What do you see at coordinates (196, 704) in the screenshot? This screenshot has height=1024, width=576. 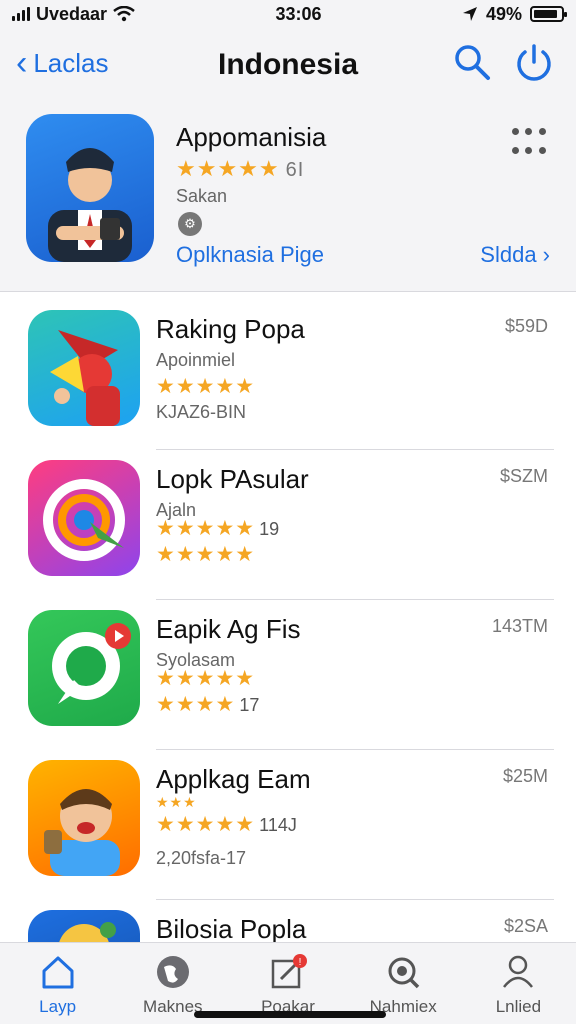 I see `stars: ★★★★` at bounding box center [196, 704].